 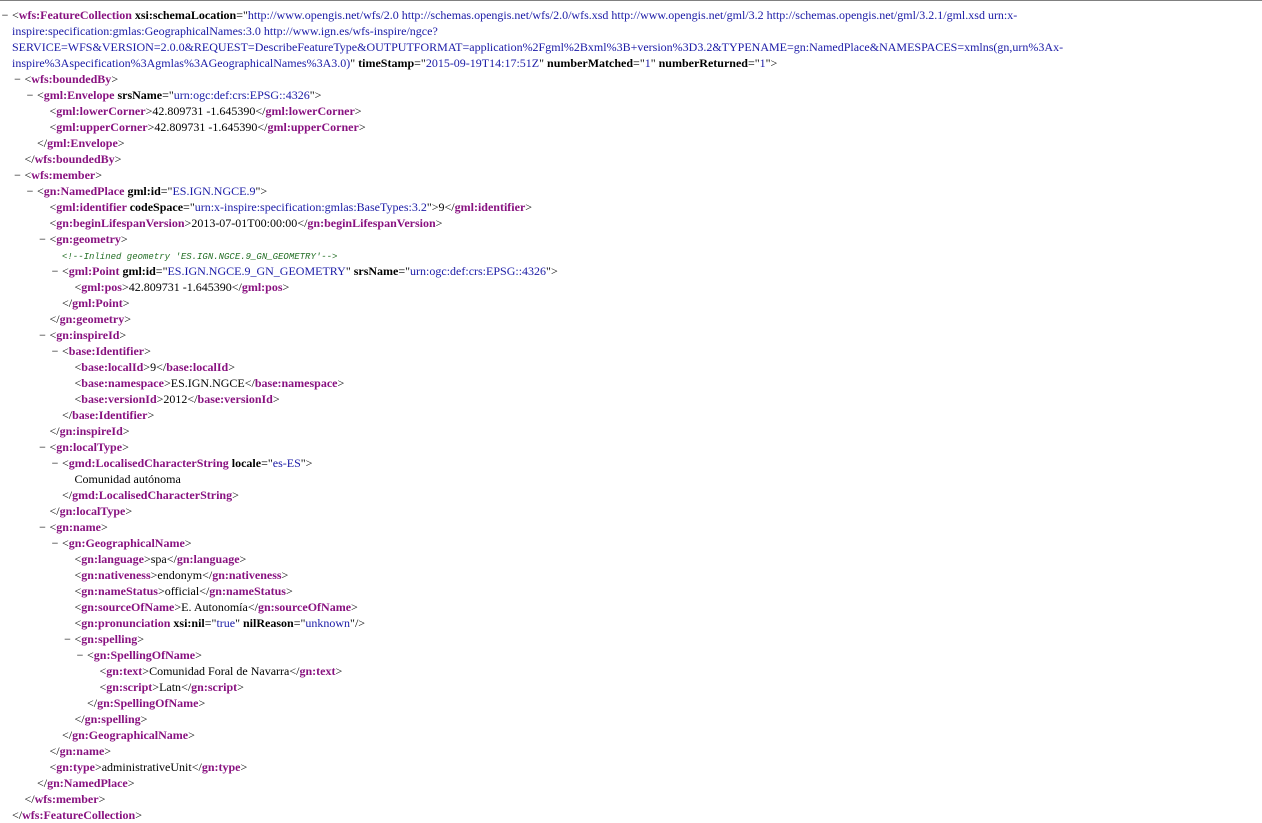 I want to click on xml-line: <gn:type>administrativeUnit</gn:type>, so click(x=633, y=767).